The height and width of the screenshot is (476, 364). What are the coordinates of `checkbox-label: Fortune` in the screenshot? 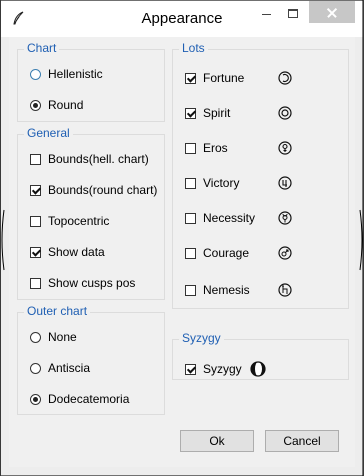 It's located at (224, 78).